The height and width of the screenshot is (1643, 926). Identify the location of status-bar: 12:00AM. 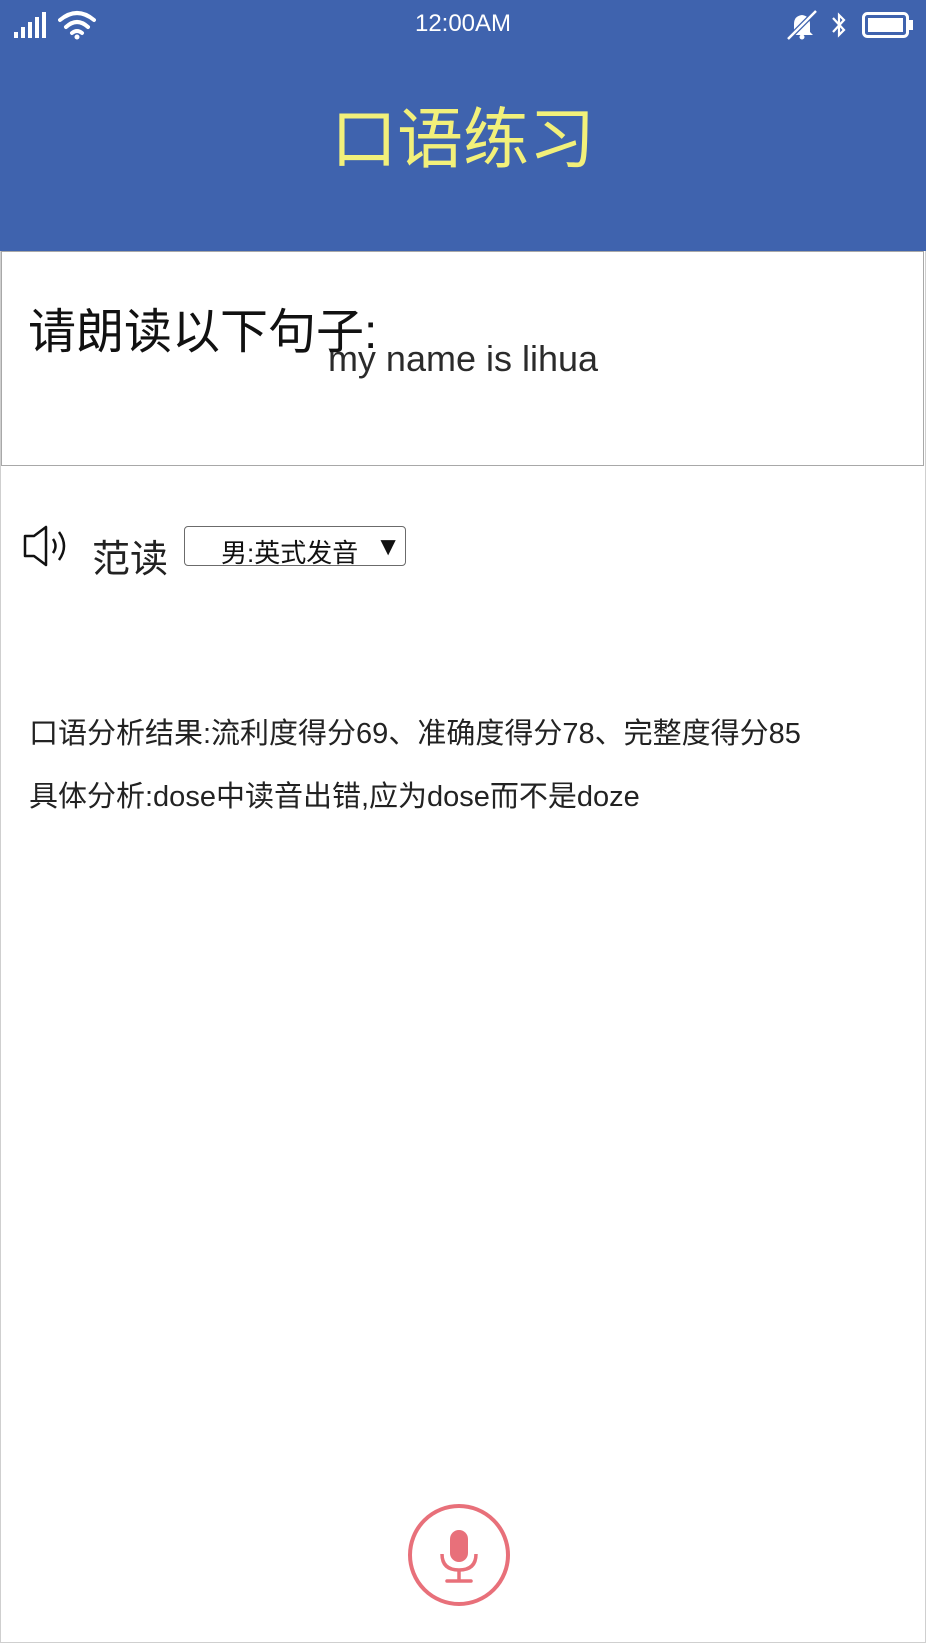
(463, 25).